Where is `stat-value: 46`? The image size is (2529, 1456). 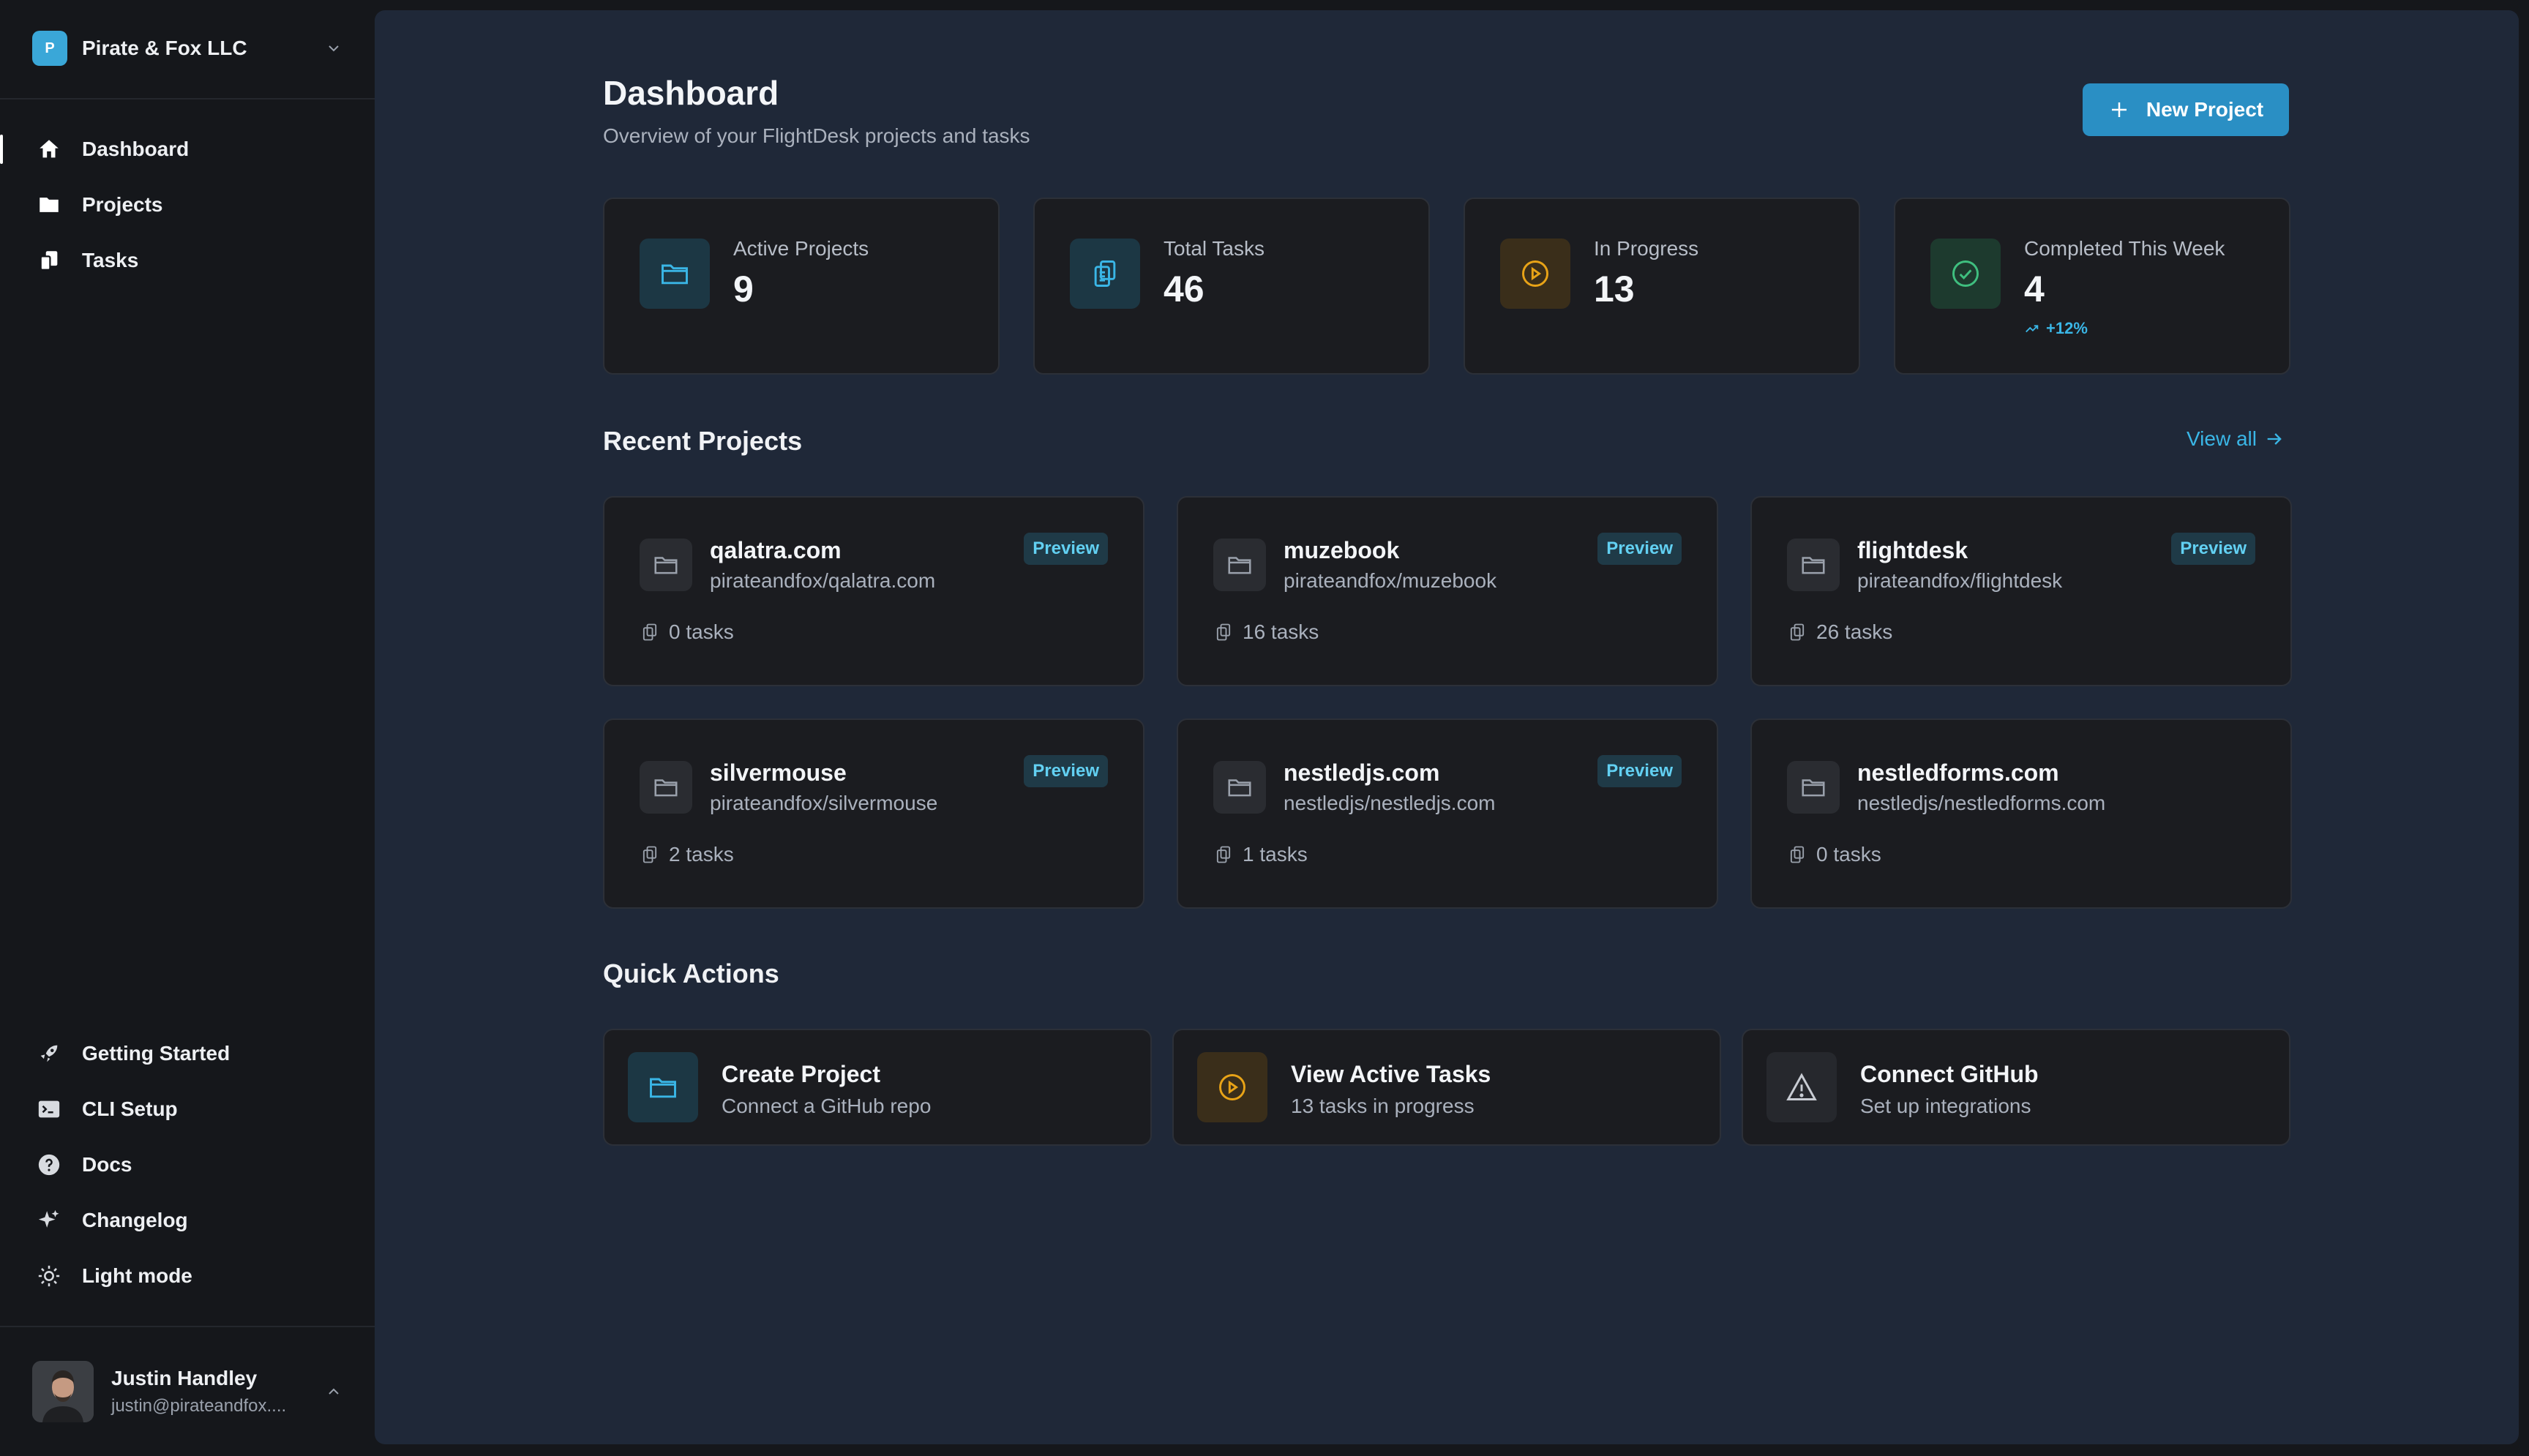 stat-value: 46 is located at coordinates (1184, 289).